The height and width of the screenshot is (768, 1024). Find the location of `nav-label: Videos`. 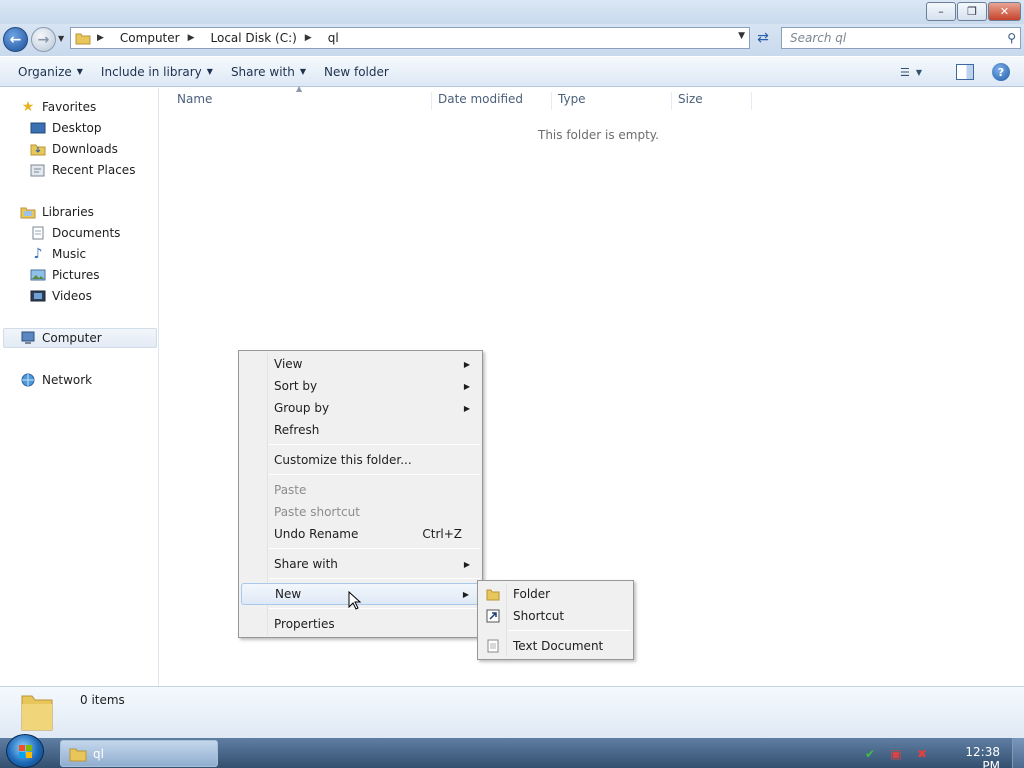

nav-label: Videos is located at coordinates (72, 296).